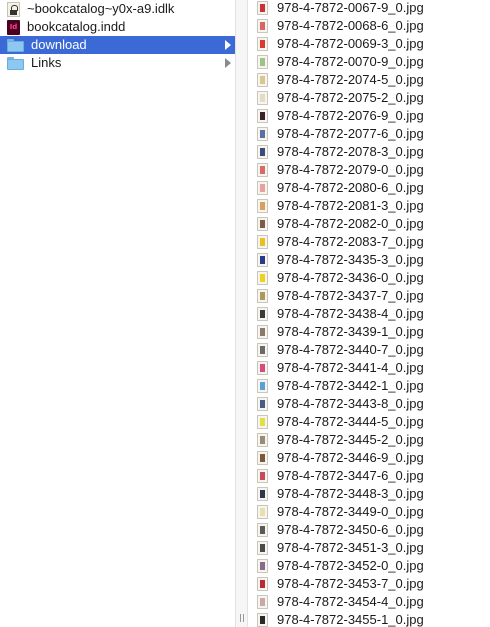  Describe the element at coordinates (369, 188) in the screenshot. I see `file-item: 978-4-7872-2080-6_0.jpg` at that location.